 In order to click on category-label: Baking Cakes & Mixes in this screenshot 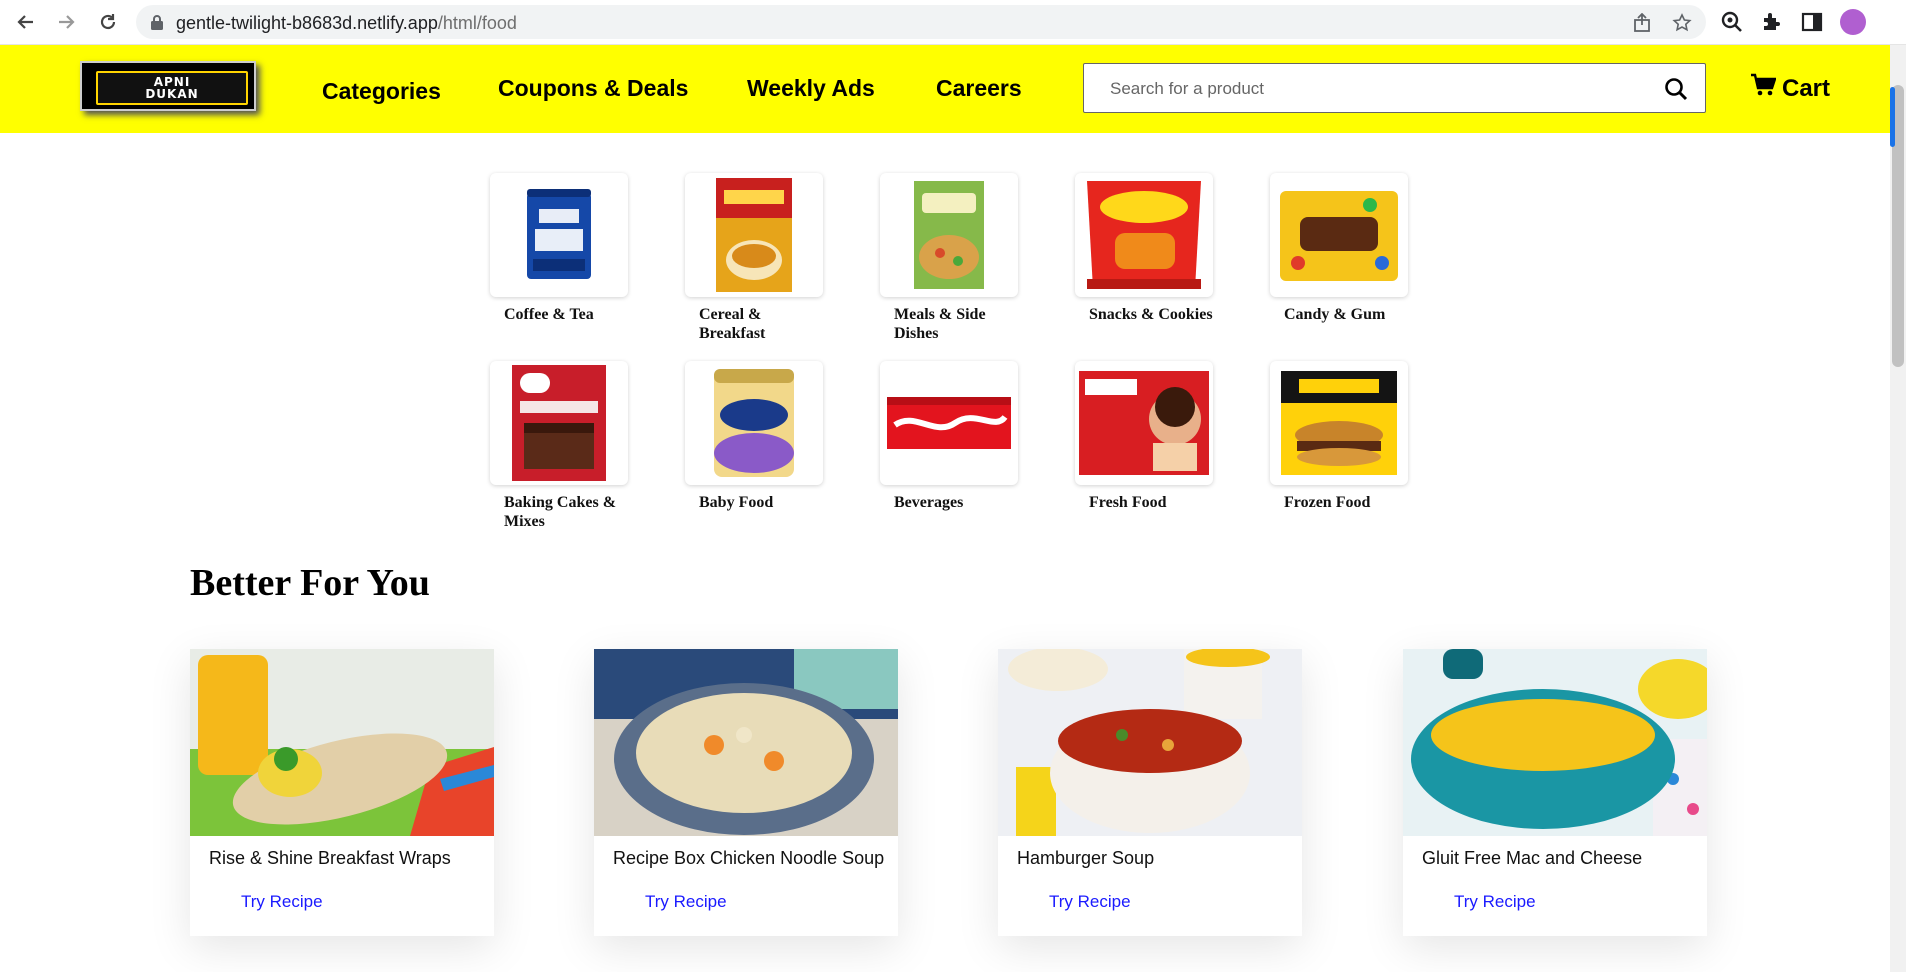, I will do `click(560, 512)`.